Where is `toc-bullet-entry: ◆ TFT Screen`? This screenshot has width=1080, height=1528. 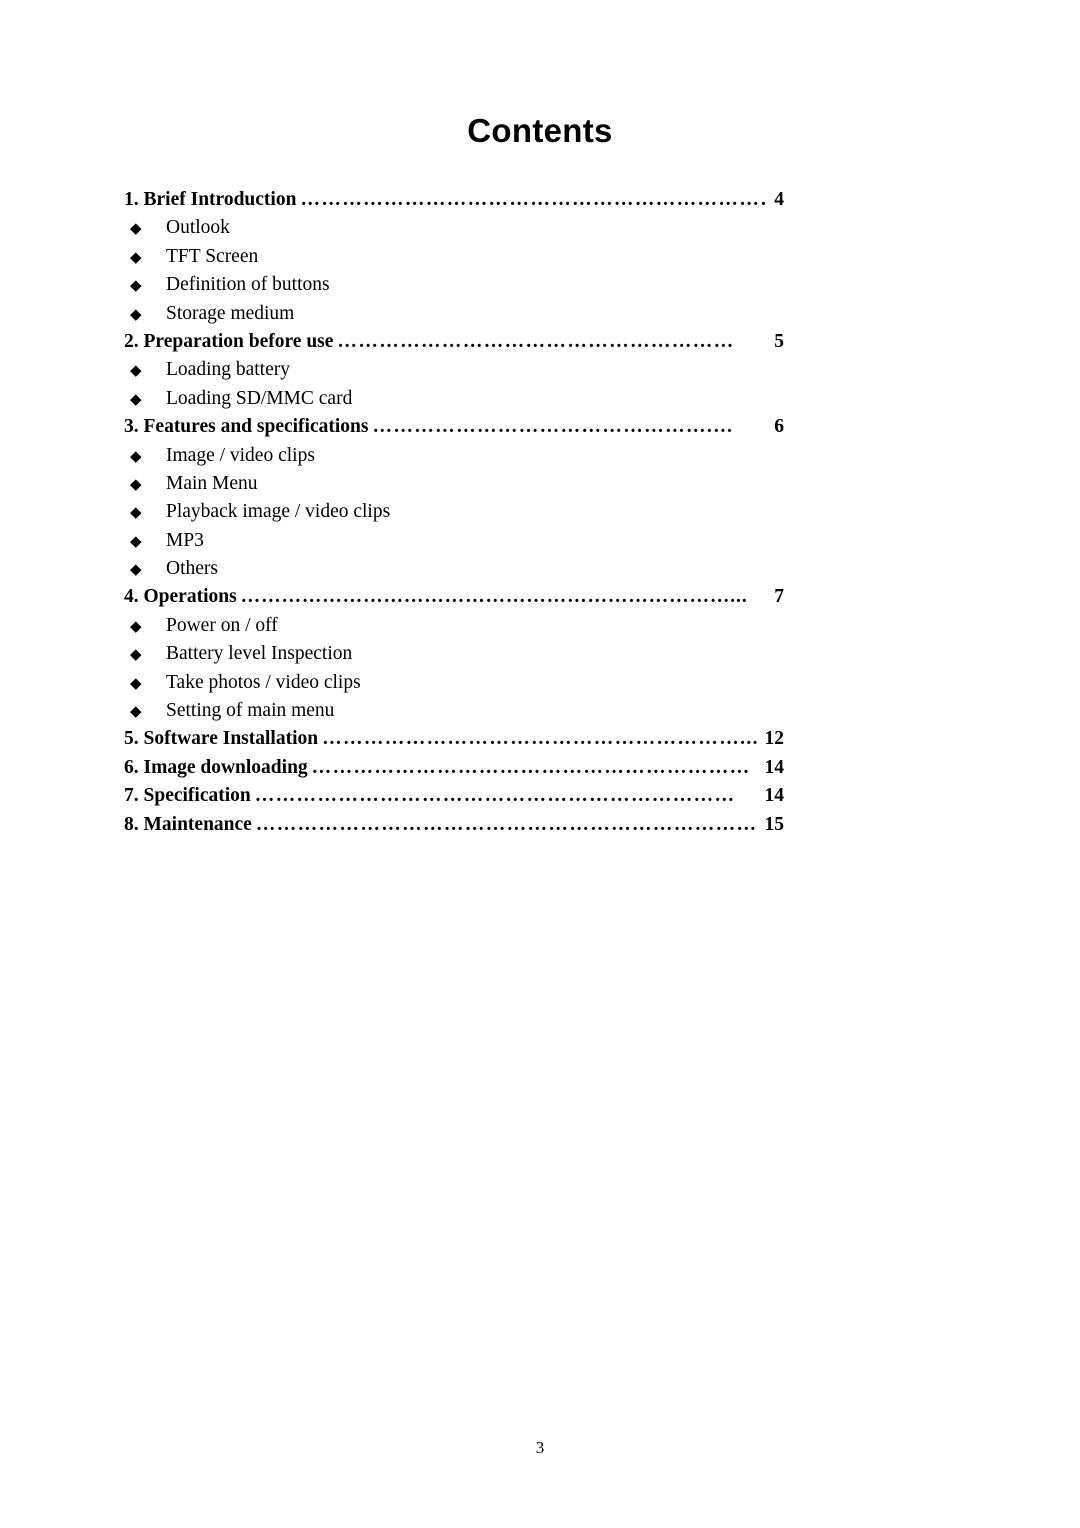 toc-bullet-entry: ◆ TFT Screen is located at coordinates (454, 257).